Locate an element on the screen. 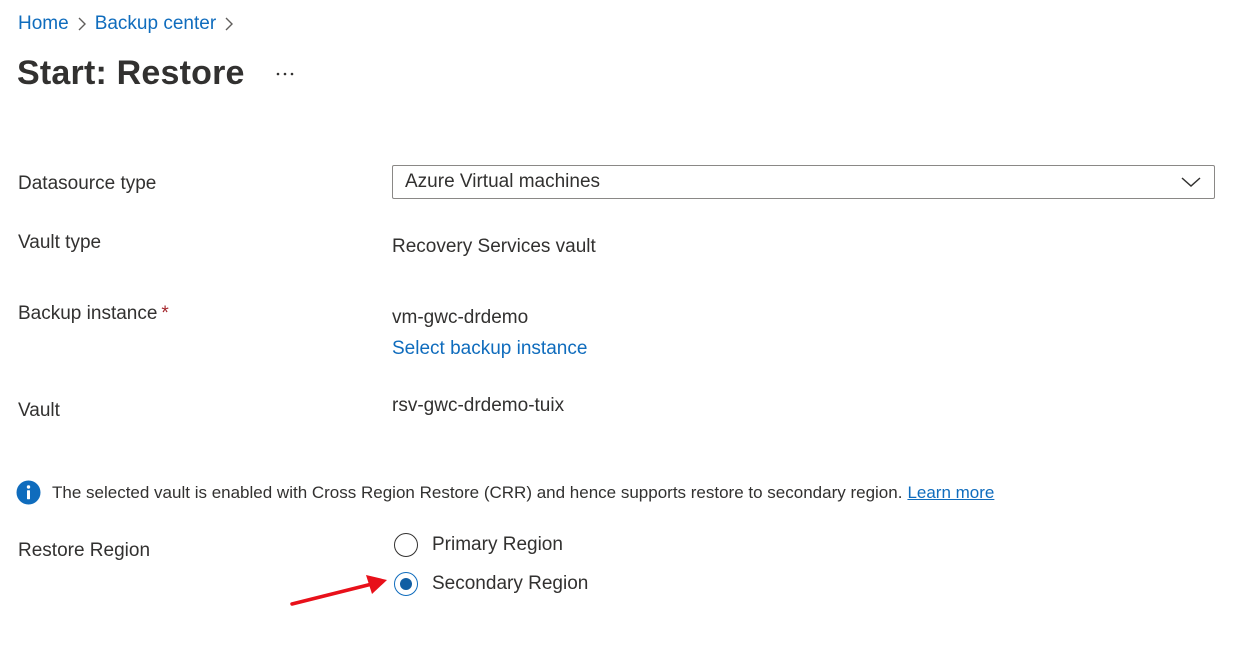 Image resolution: width=1233 pixels, height=667 pixels. datasource-type-label: Datasource type is located at coordinates (87, 183).